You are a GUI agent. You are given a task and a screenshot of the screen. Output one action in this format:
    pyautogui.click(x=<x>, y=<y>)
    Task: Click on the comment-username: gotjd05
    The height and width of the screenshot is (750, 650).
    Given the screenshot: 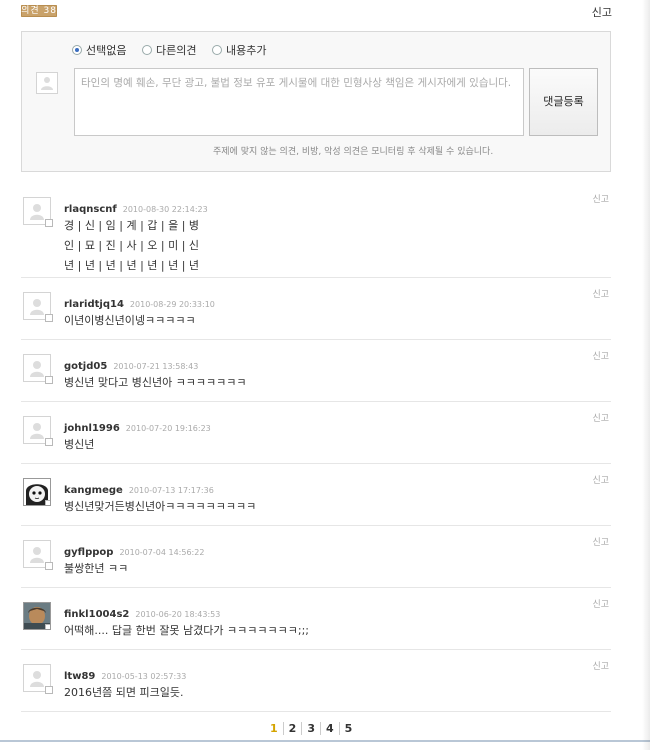 What is the action you would take?
    pyautogui.click(x=85, y=366)
    